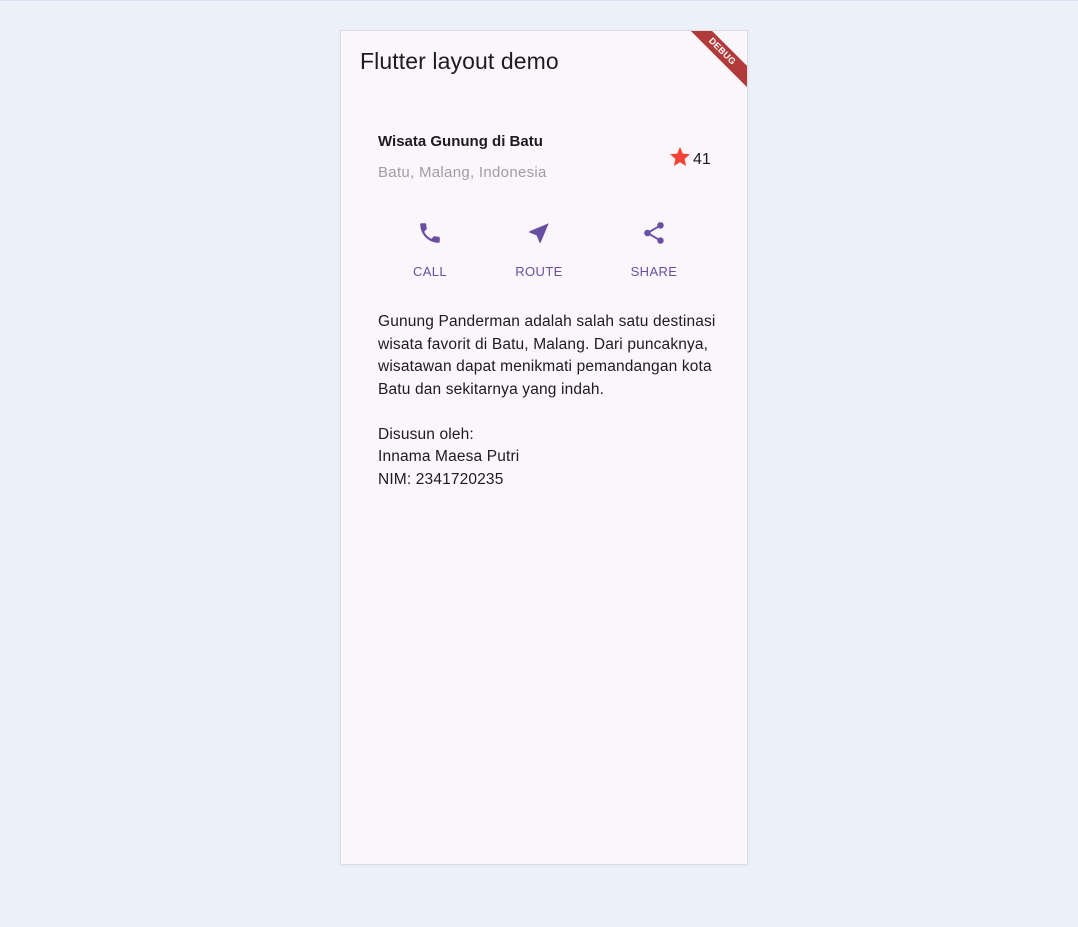 This screenshot has height=927, width=1078. Describe the element at coordinates (430, 271) in the screenshot. I see `call-label: CALL` at that location.